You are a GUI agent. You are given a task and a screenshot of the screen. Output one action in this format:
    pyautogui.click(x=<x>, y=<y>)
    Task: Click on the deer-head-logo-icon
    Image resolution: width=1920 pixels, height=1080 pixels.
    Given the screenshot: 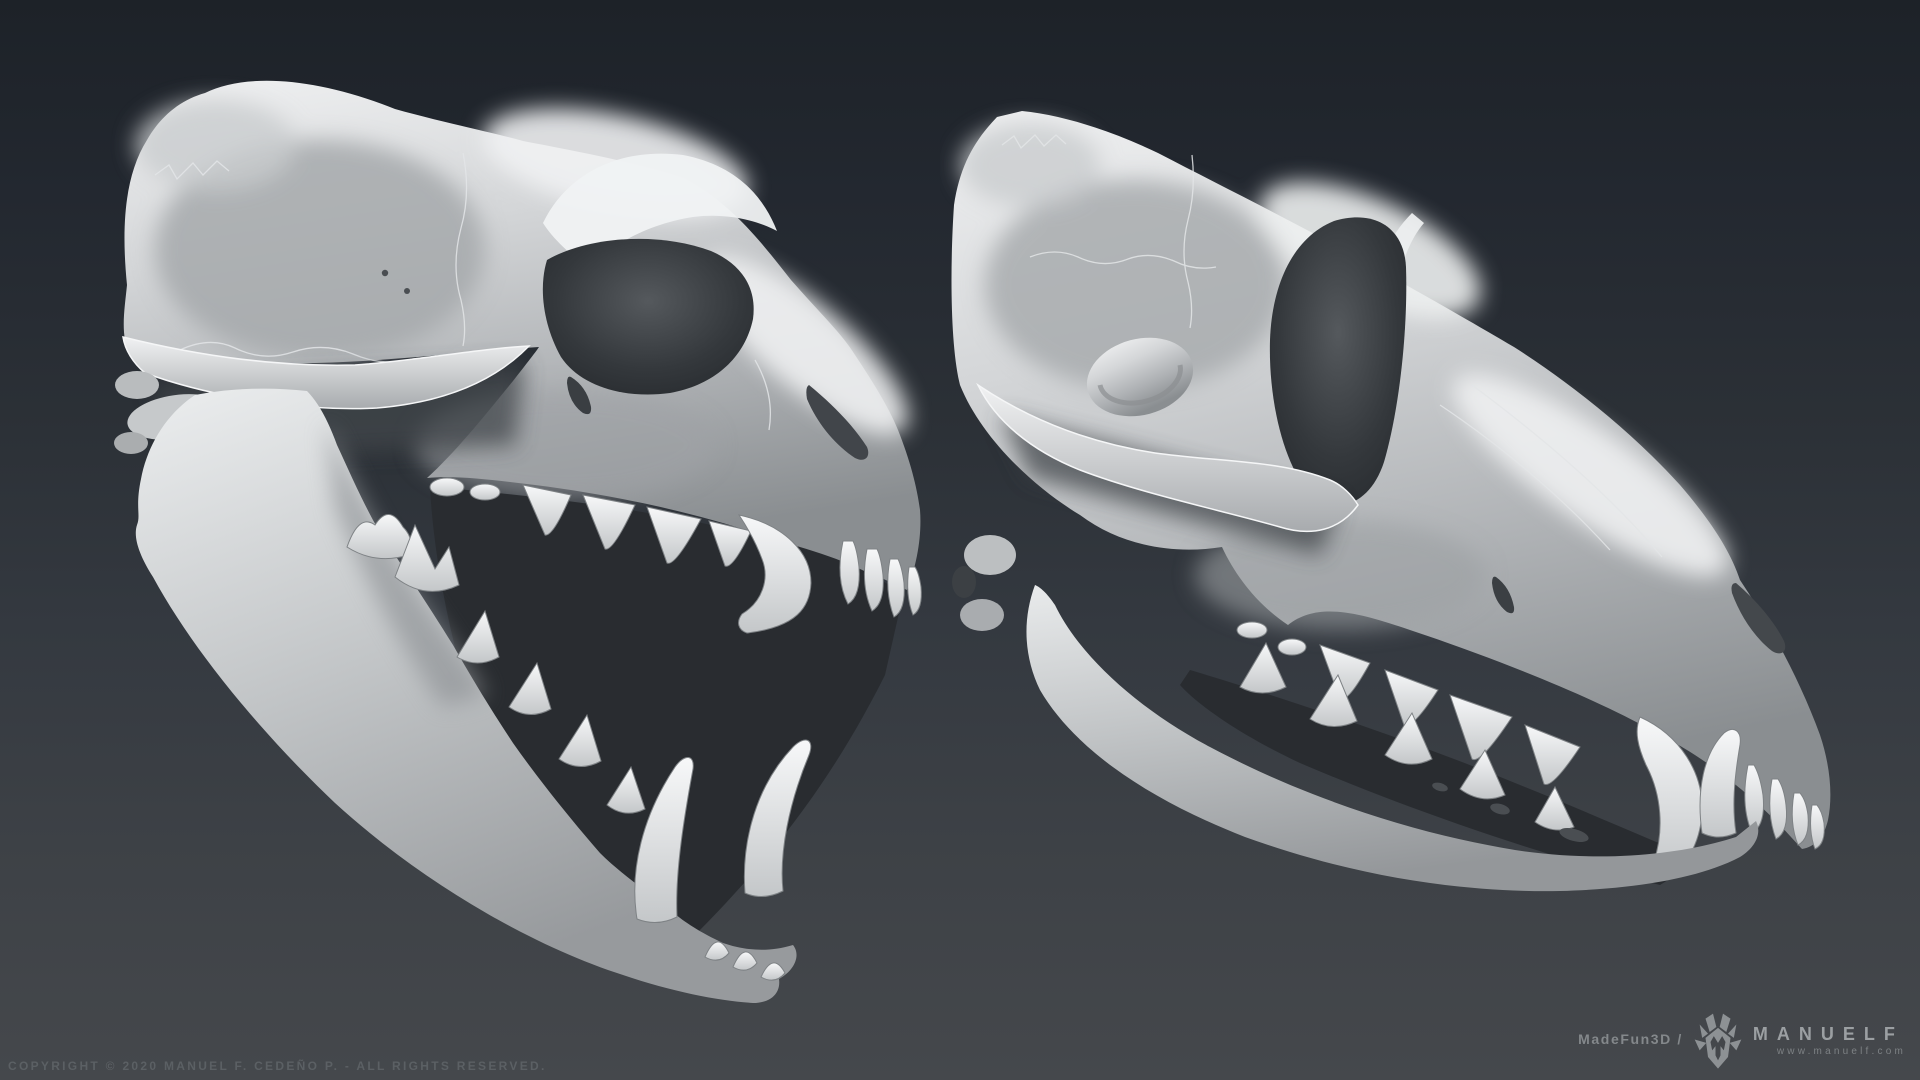 What is the action you would take?
    pyautogui.click(x=1718, y=1041)
    